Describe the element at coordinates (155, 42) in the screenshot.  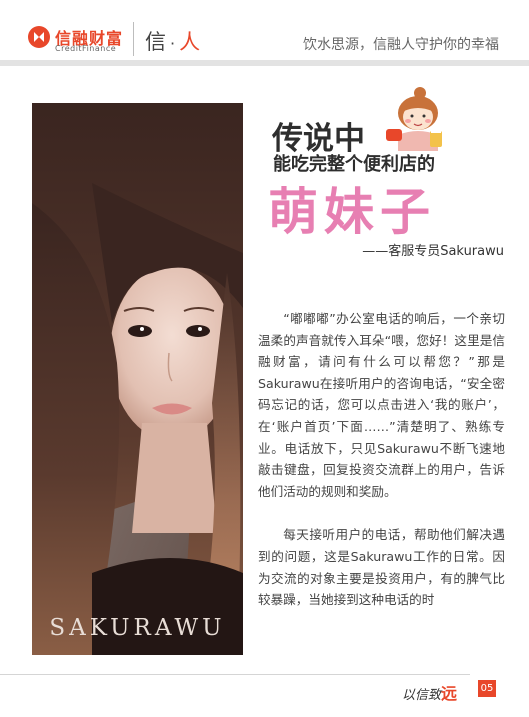
I see `section-char-xin: 信` at that location.